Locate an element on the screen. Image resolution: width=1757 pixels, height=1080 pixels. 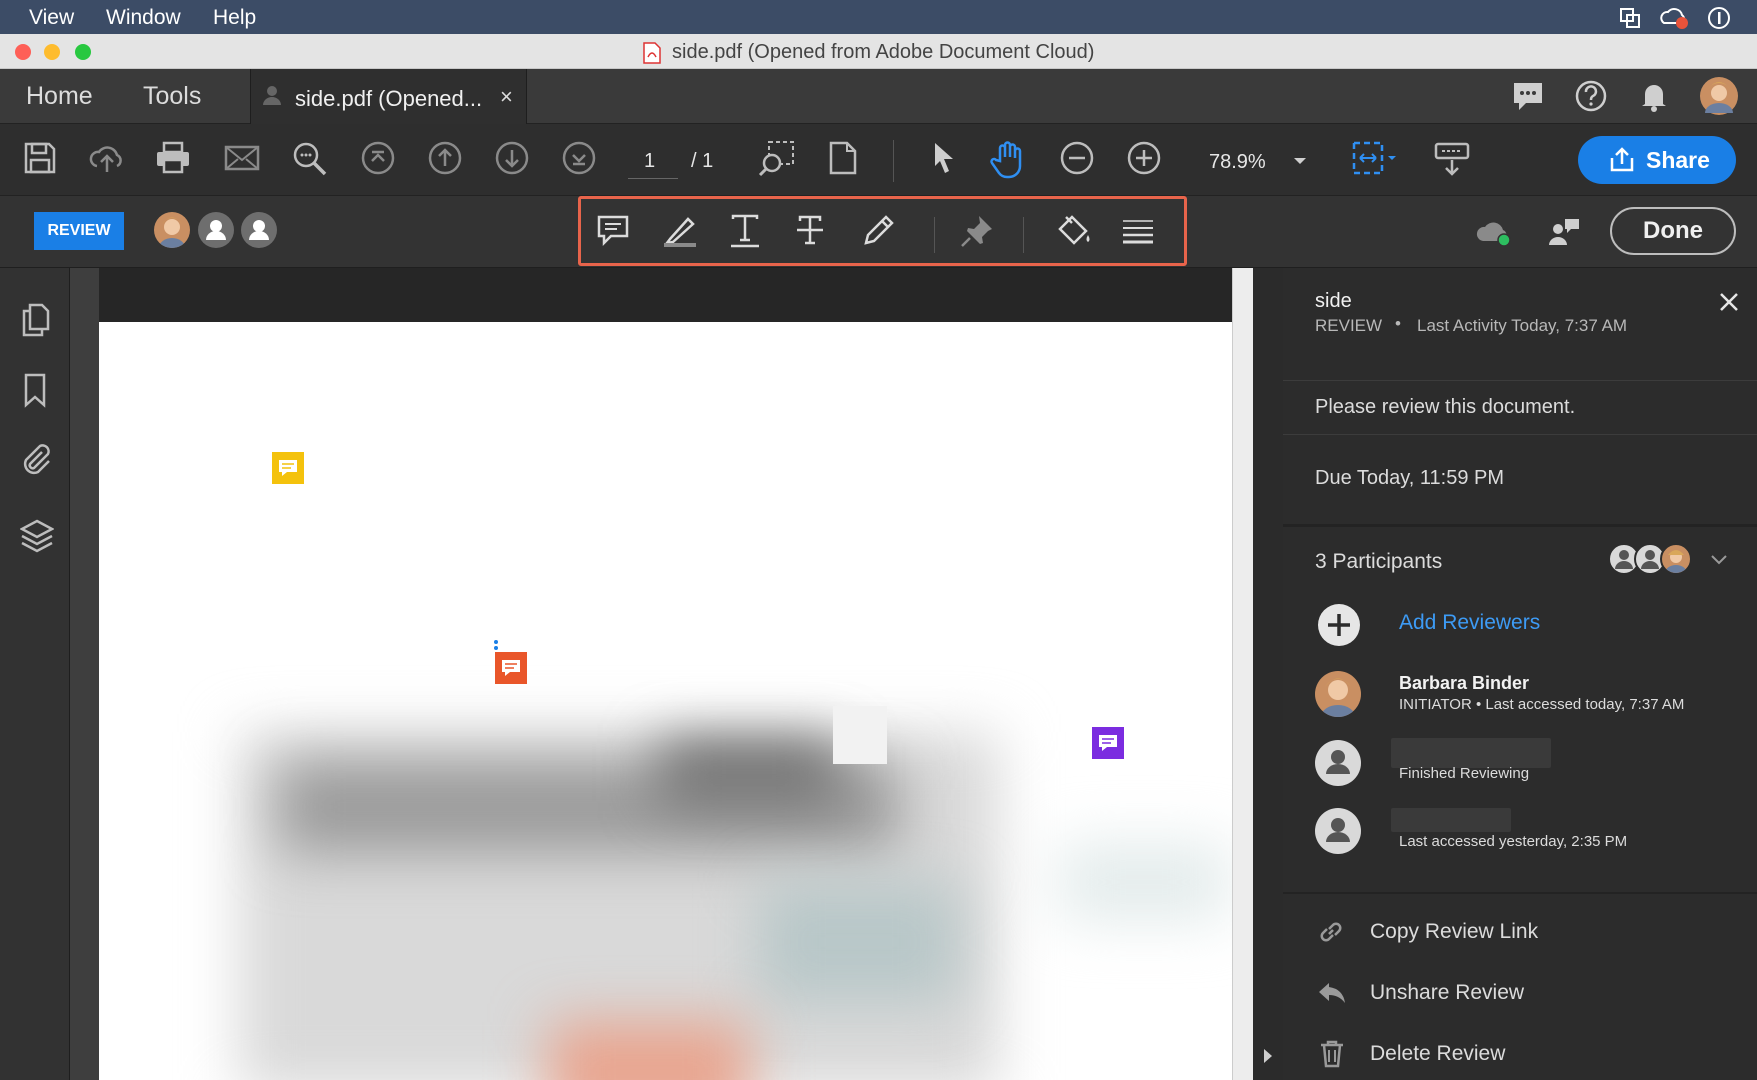
annotation-tools-group is located at coordinates (882, 231).